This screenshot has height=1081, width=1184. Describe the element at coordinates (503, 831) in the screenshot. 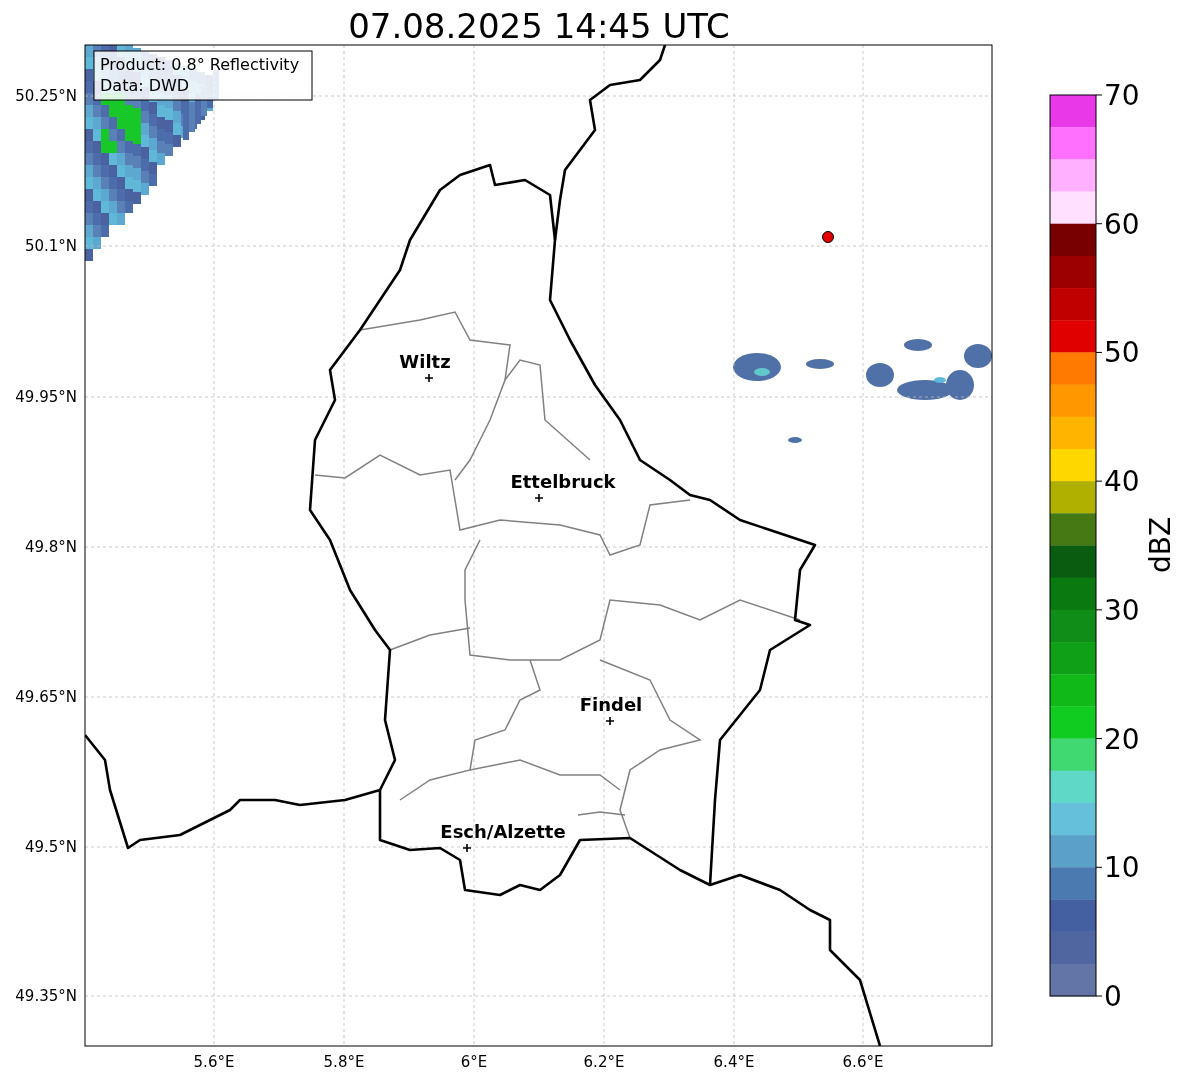

I see `city-label: Esch/Alzette` at that location.